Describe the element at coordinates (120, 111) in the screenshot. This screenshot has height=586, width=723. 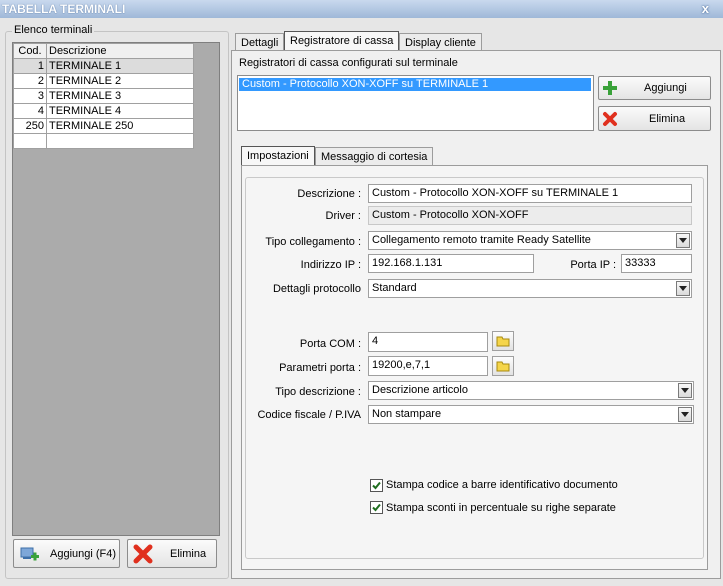
I see `cell-descrizione: TERMINALE 4` at that location.